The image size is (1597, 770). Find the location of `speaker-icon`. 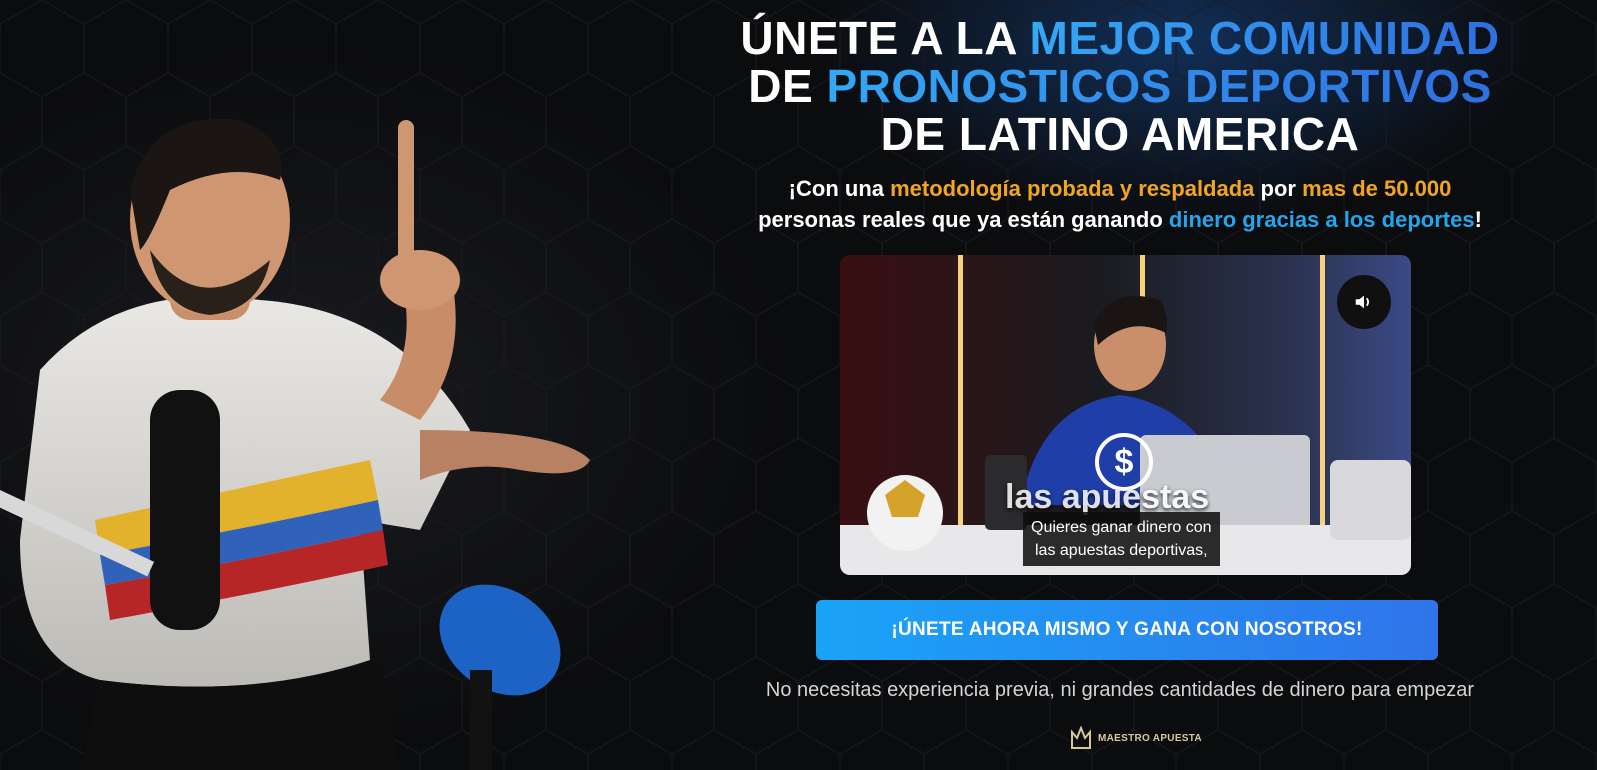

speaker-icon is located at coordinates (1362, 302).